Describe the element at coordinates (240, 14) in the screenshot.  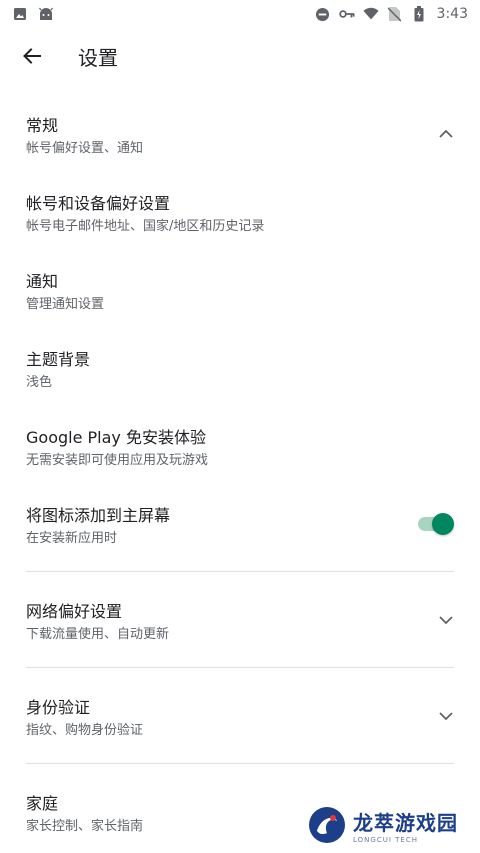
I see `status-bar: 3:43` at that location.